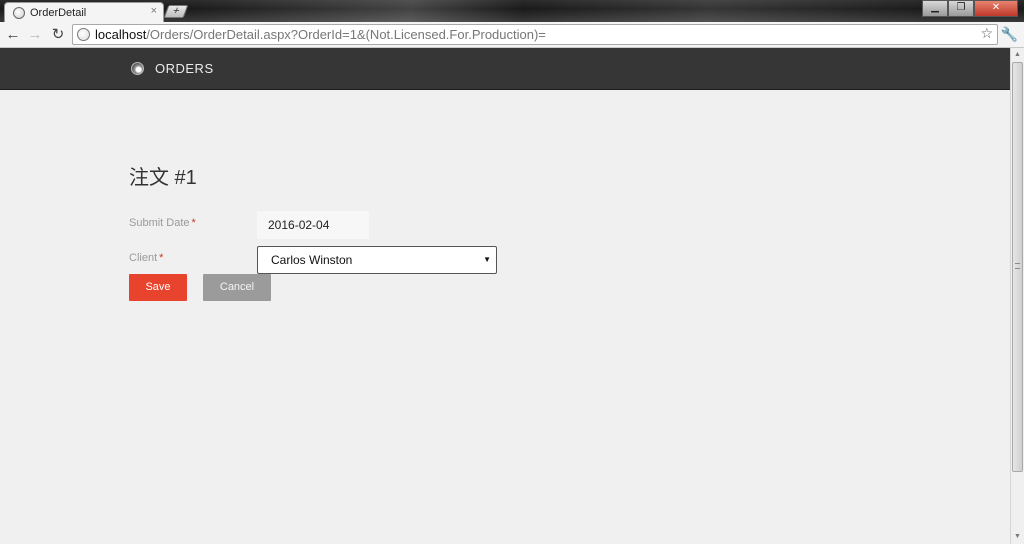 This screenshot has height=544, width=1024. Describe the element at coordinates (154, 11) in the screenshot. I see `tab-close-button: ×` at that location.